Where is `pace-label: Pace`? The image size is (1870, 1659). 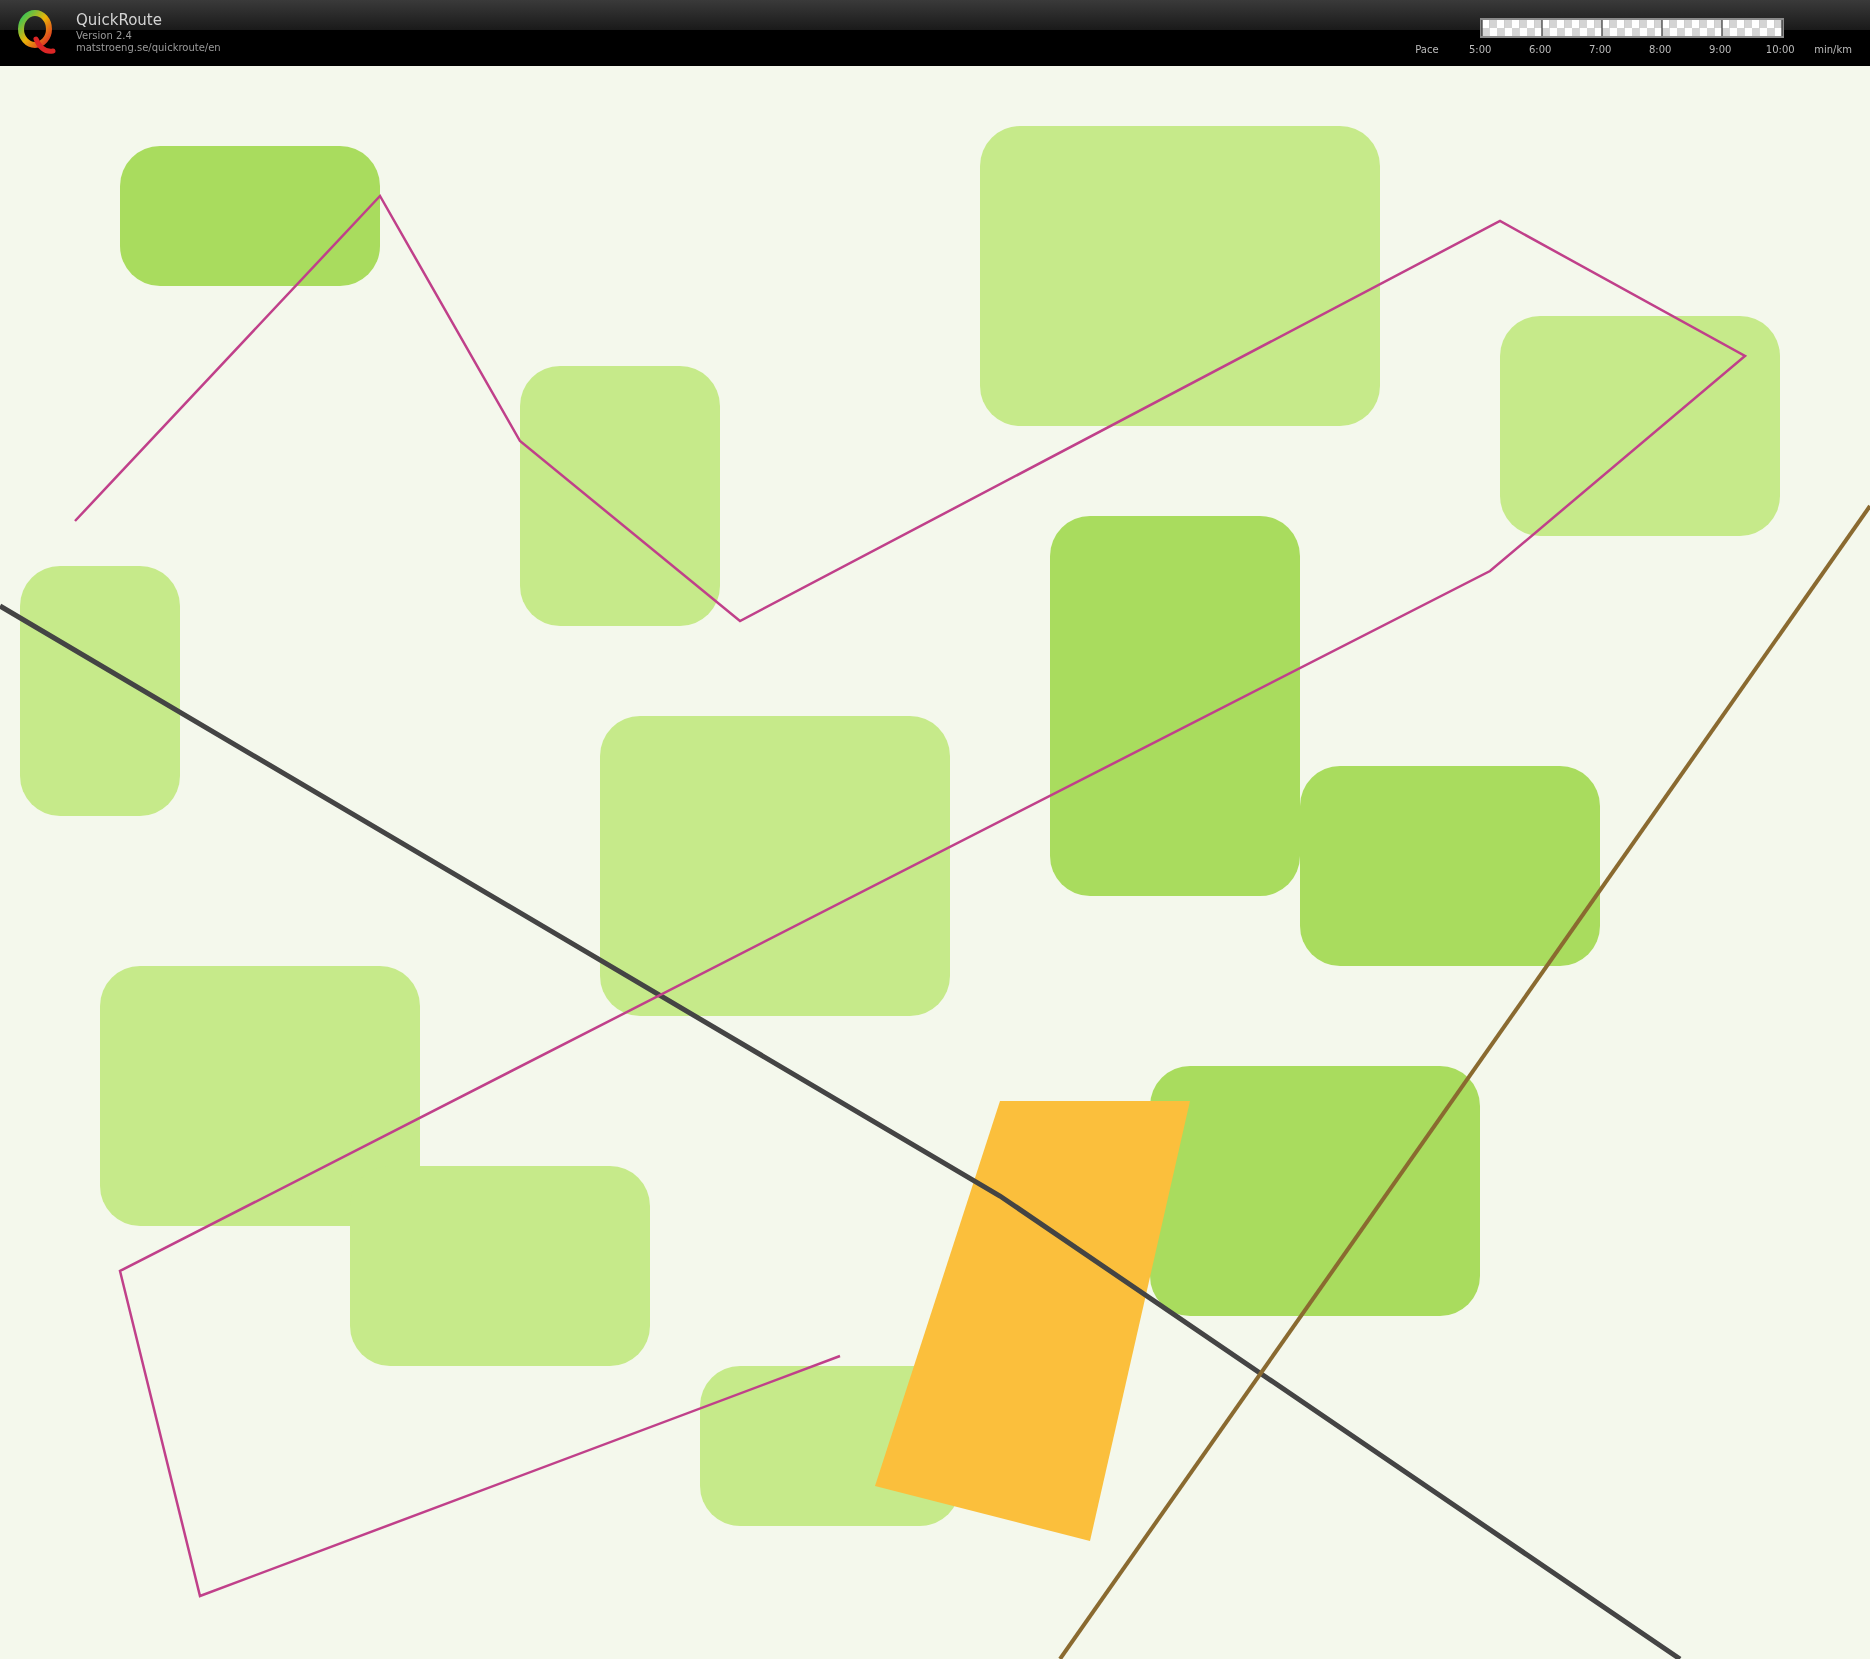
pace-label: Pace is located at coordinates (1427, 50).